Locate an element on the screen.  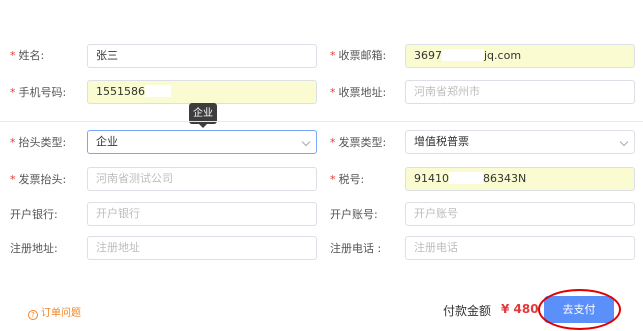
email-label: * 收票邮箱: is located at coordinates (358, 55).